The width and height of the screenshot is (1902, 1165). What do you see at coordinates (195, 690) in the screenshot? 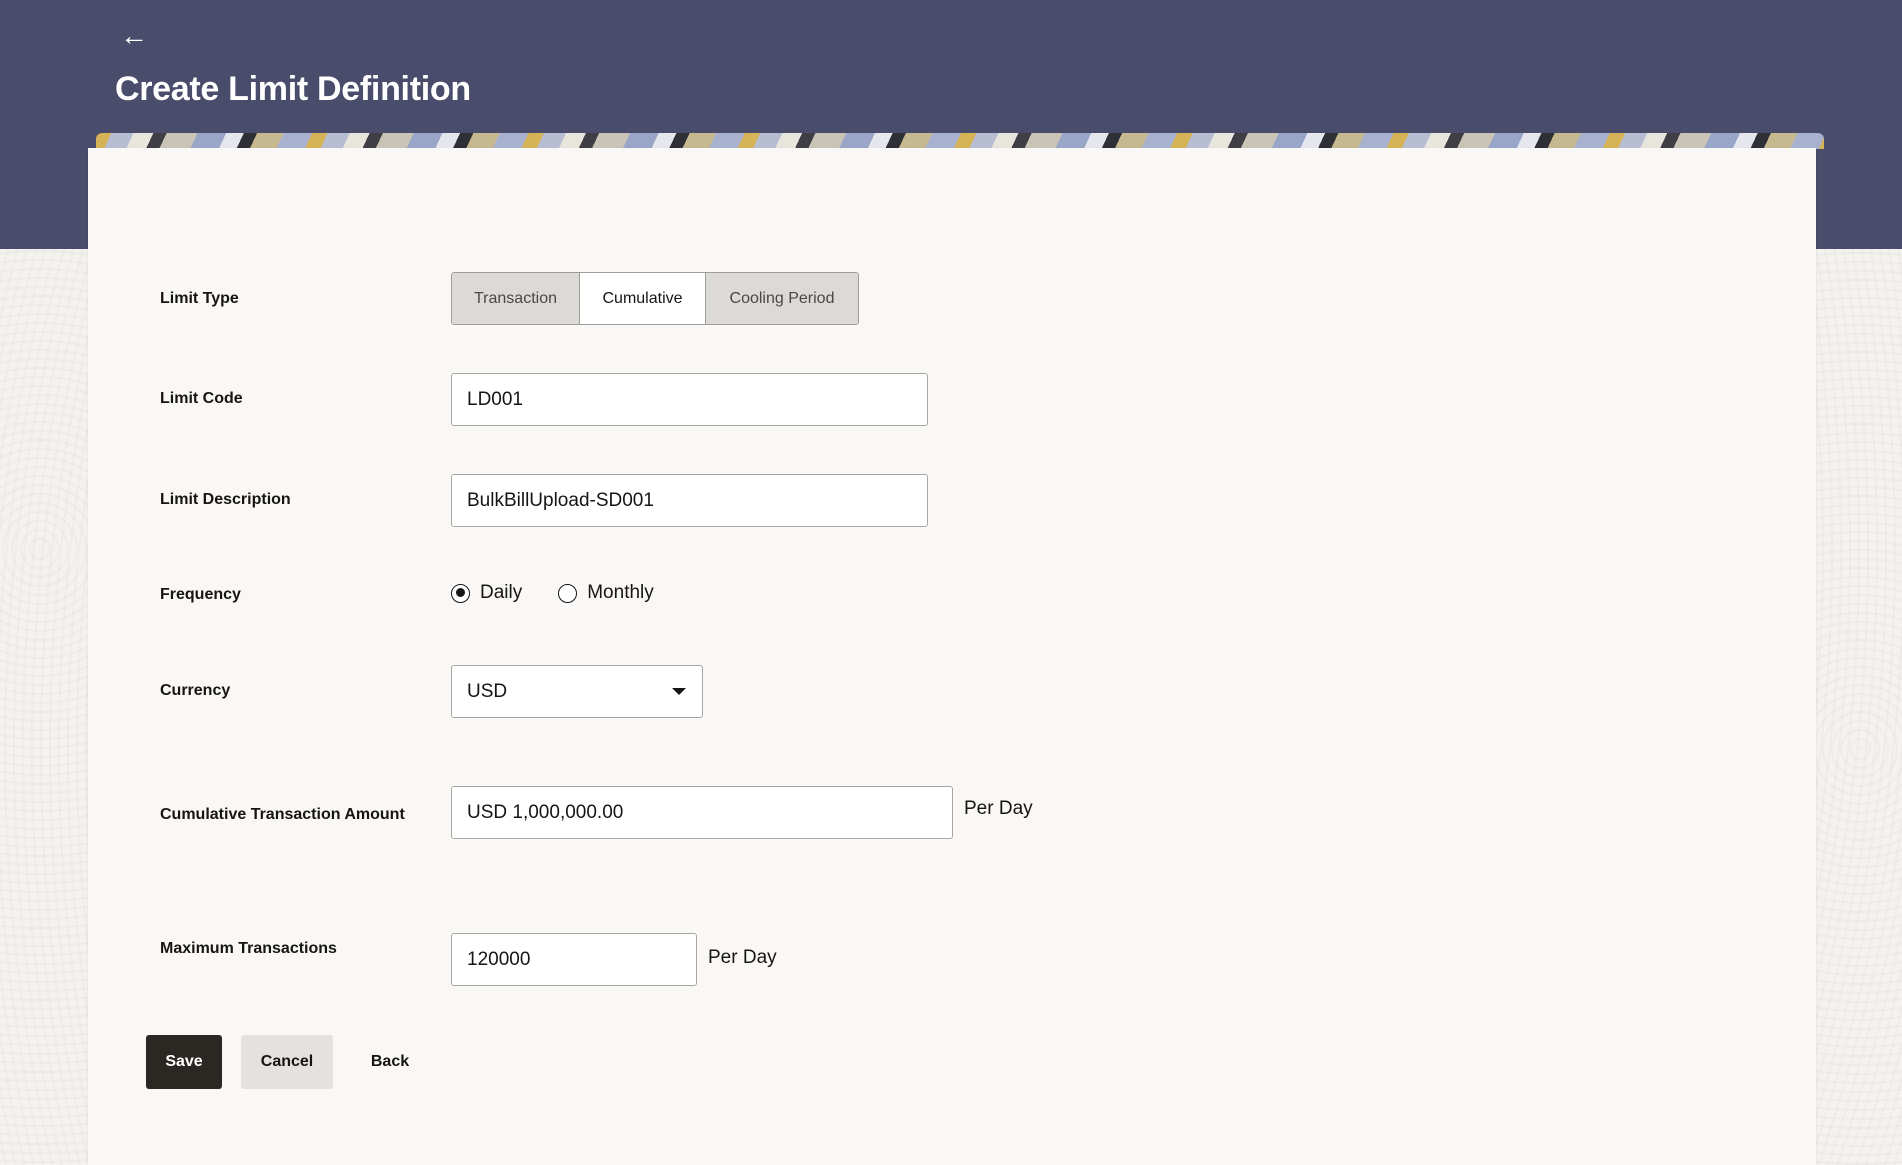
I see `currency-label: Currency` at bounding box center [195, 690].